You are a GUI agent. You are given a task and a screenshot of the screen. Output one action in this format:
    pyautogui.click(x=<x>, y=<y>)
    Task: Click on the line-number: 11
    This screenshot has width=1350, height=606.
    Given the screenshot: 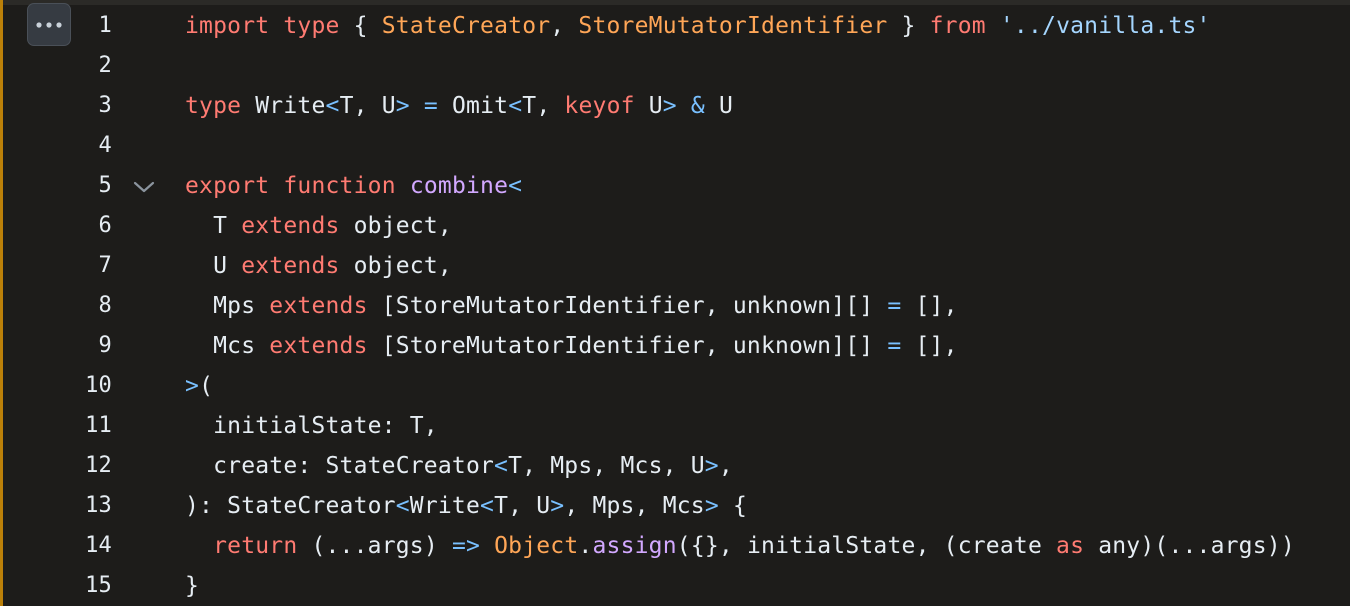 What is the action you would take?
    pyautogui.click(x=88, y=426)
    